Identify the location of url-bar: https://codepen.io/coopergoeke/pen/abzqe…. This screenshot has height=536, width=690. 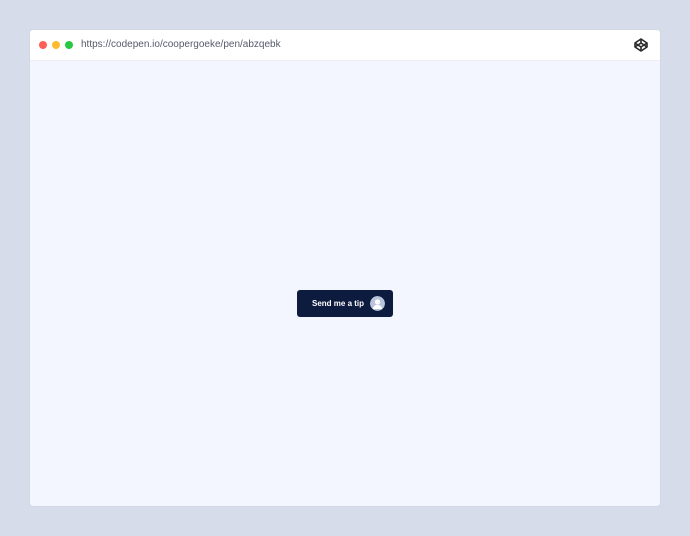
(181, 45).